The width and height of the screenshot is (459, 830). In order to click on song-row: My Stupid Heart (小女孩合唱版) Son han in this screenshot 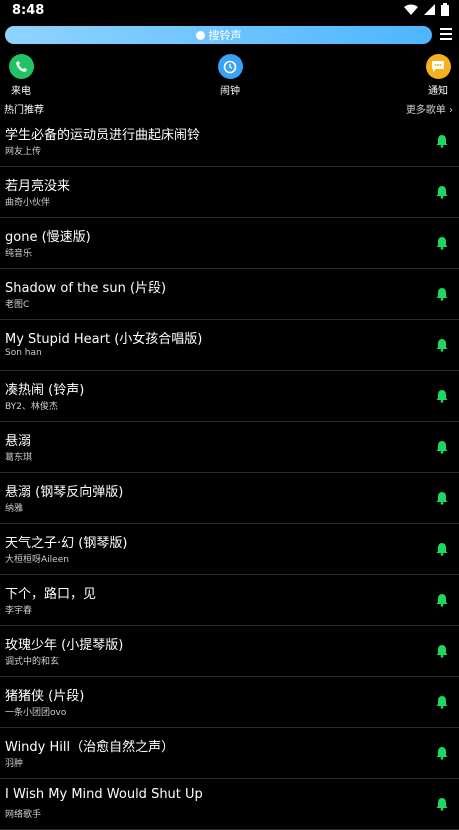, I will do `click(229, 345)`.